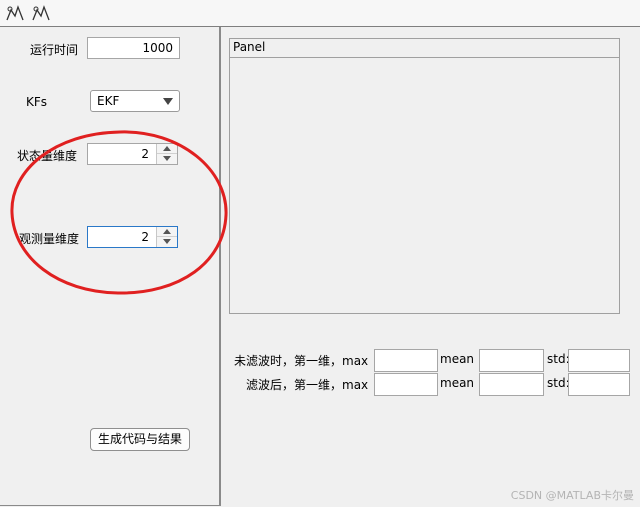 This screenshot has width=640, height=507. Describe the element at coordinates (511, 360) in the screenshot. I see `unfiltered-mean-field` at that location.